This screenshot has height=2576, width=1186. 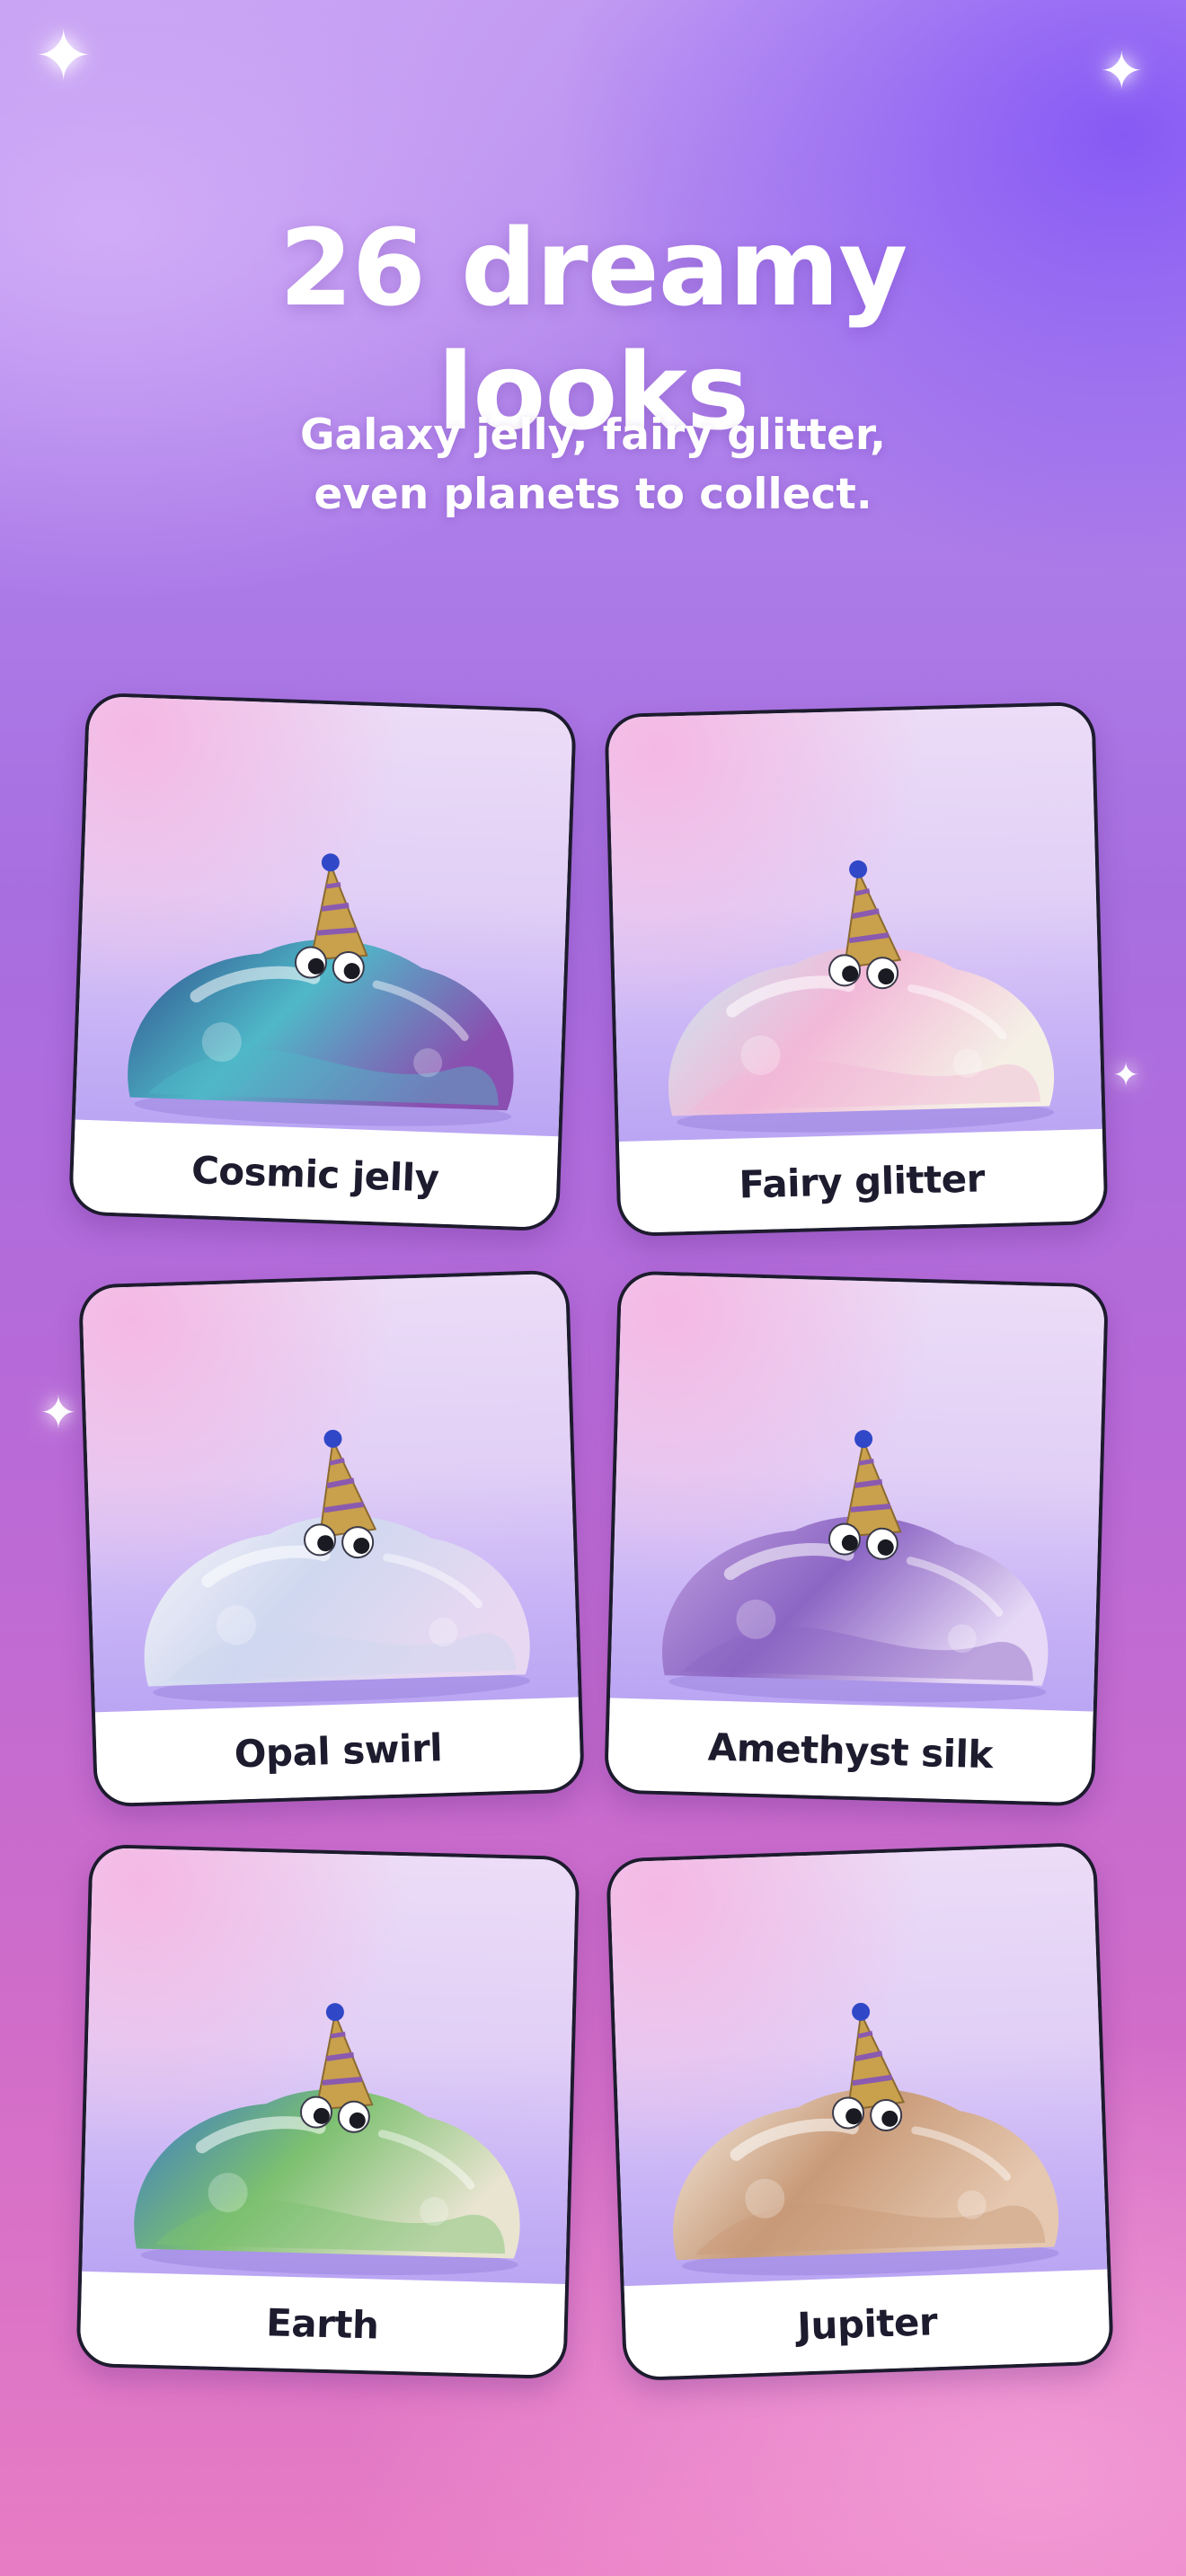 I want to click on look-label: Jupiter, so click(x=867, y=2323).